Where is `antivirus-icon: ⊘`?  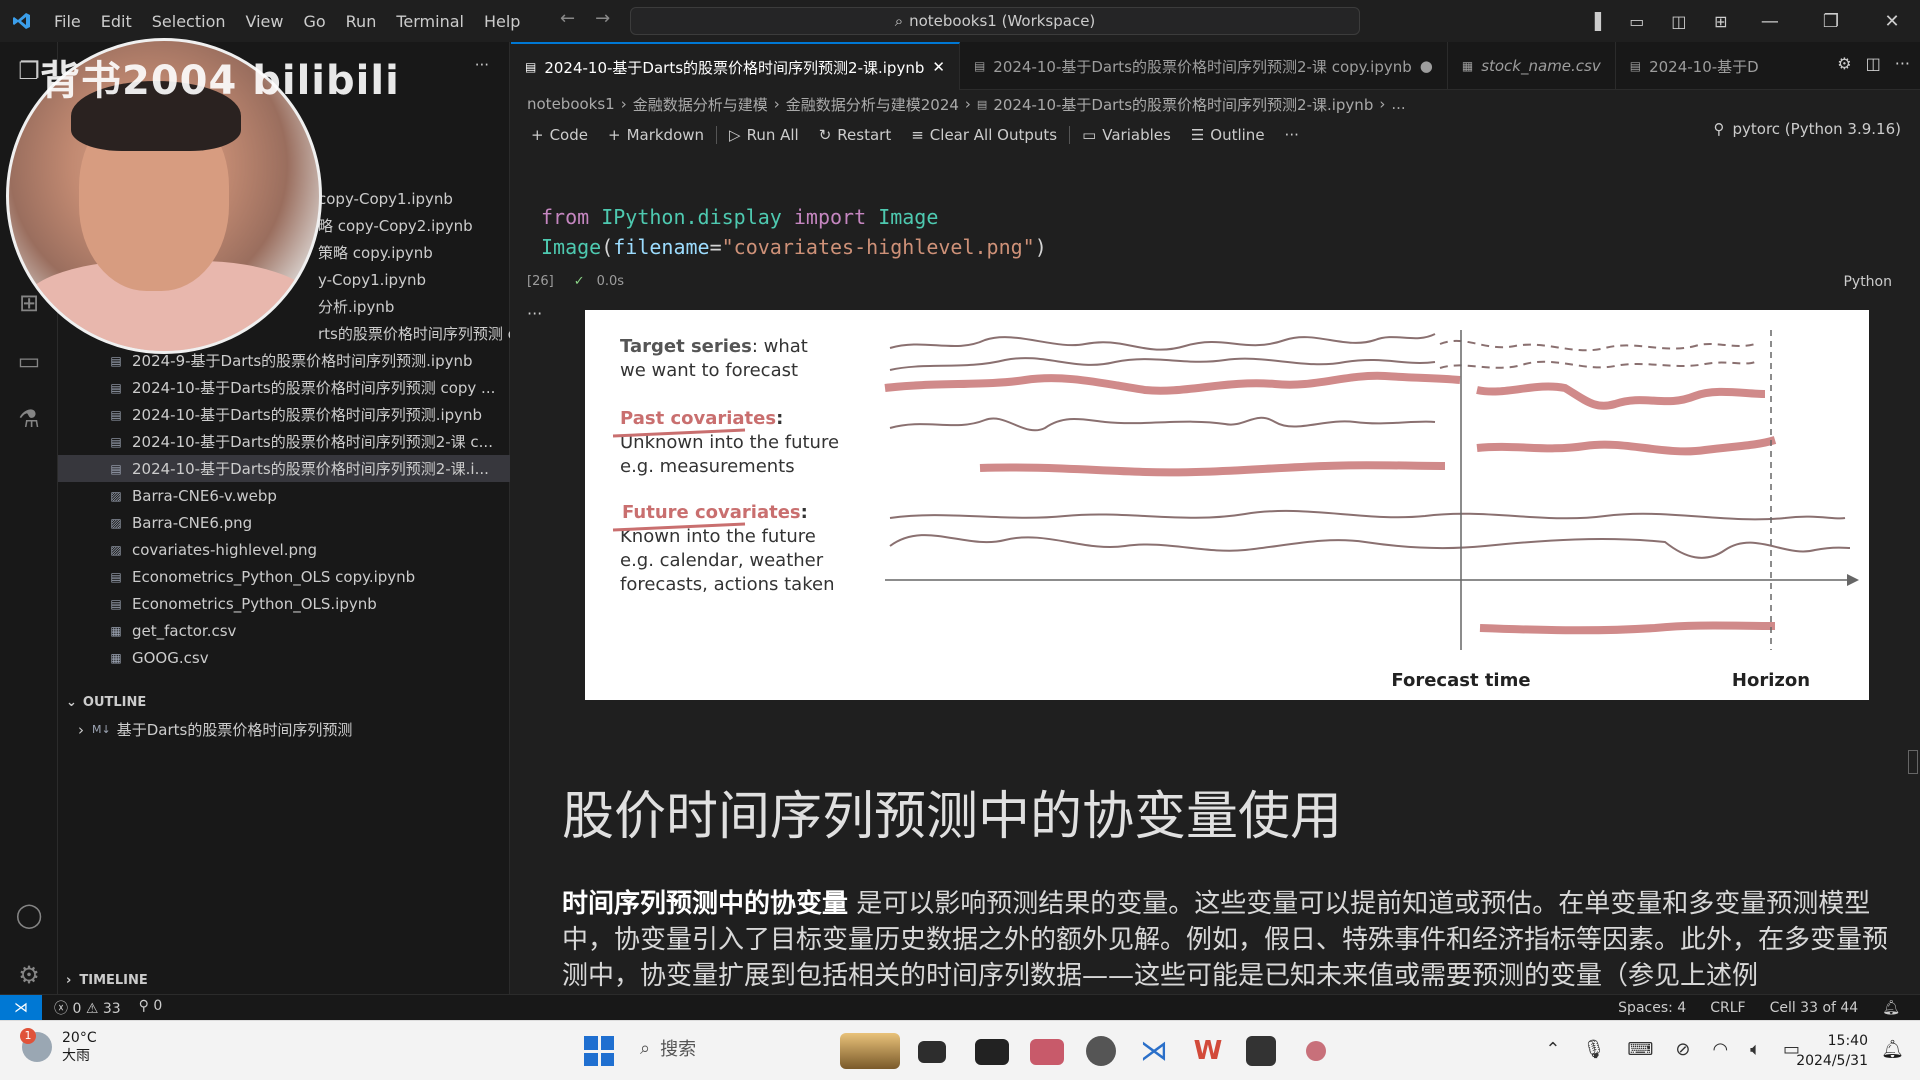 antivirus-icon: ⊘ is located at coordinates (1682, 1049).